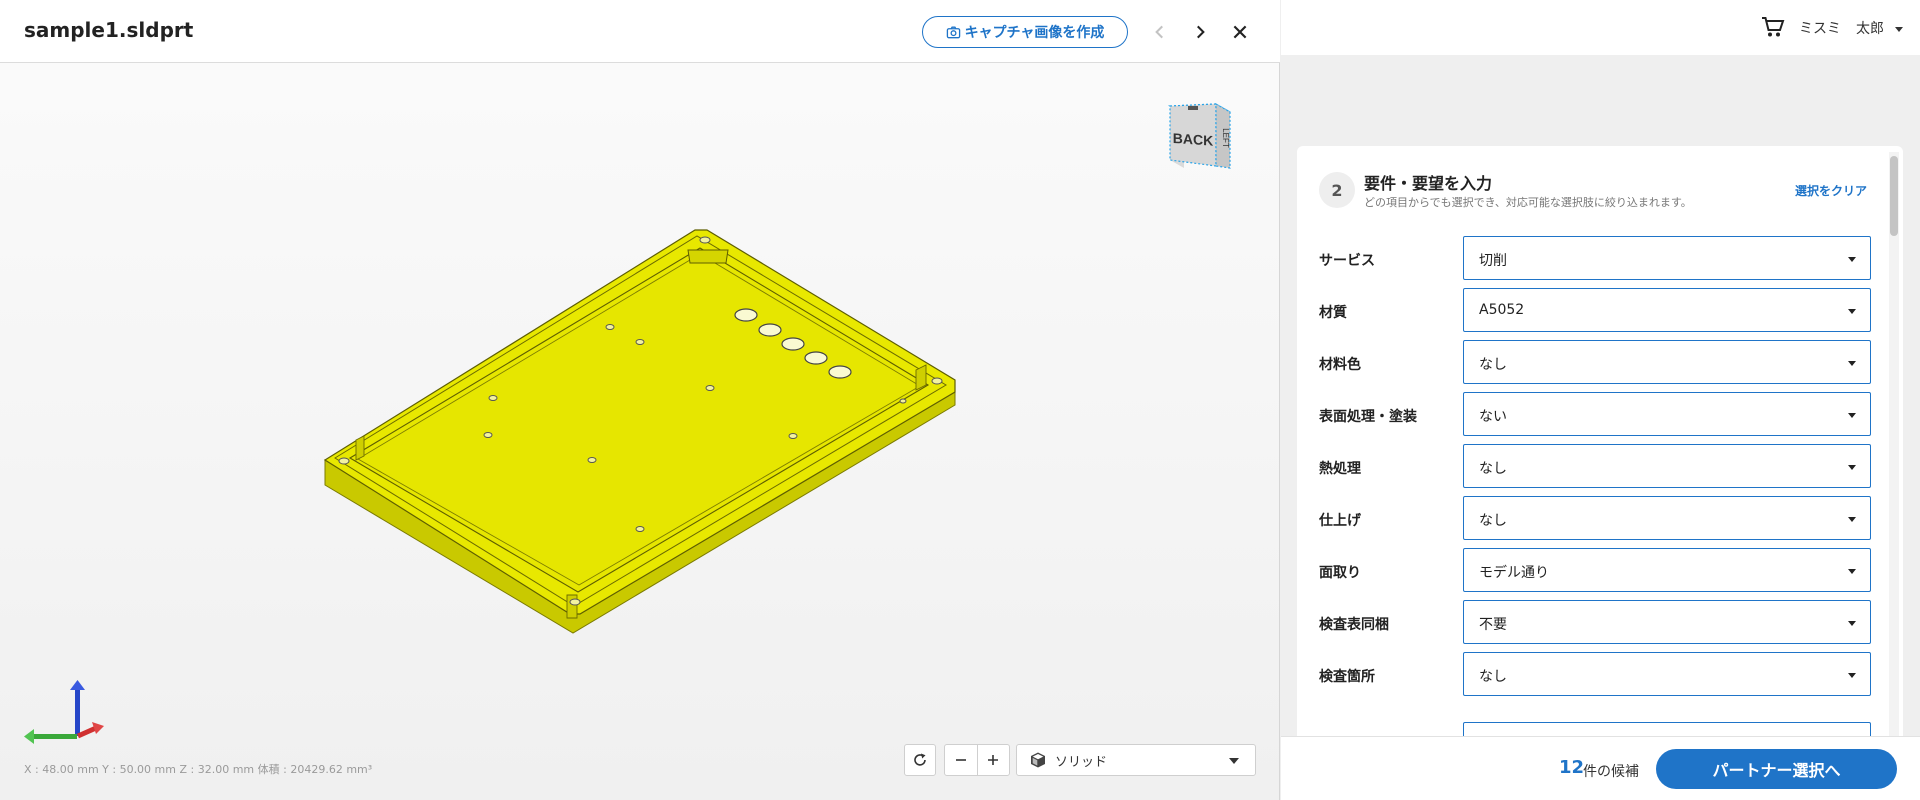 This screenshot has width=1920, height=800. Describe the element at coordinates (1514, 573) in the screenshot. I see `field-value: モデル通り` at that location.